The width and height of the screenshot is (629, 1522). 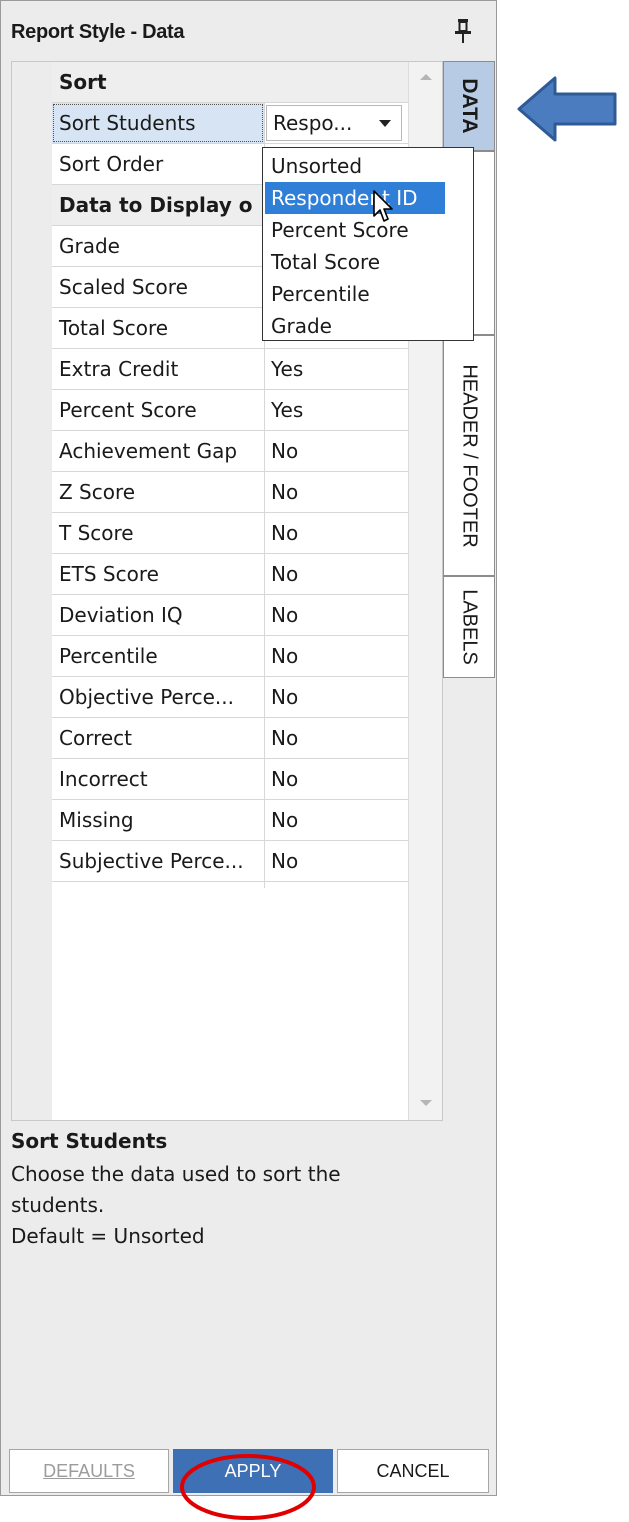 What do you see at coordinates (121, 615) in the screenshot?
I see `row-label: Deviation IQ` at bounding box center [121, 615].